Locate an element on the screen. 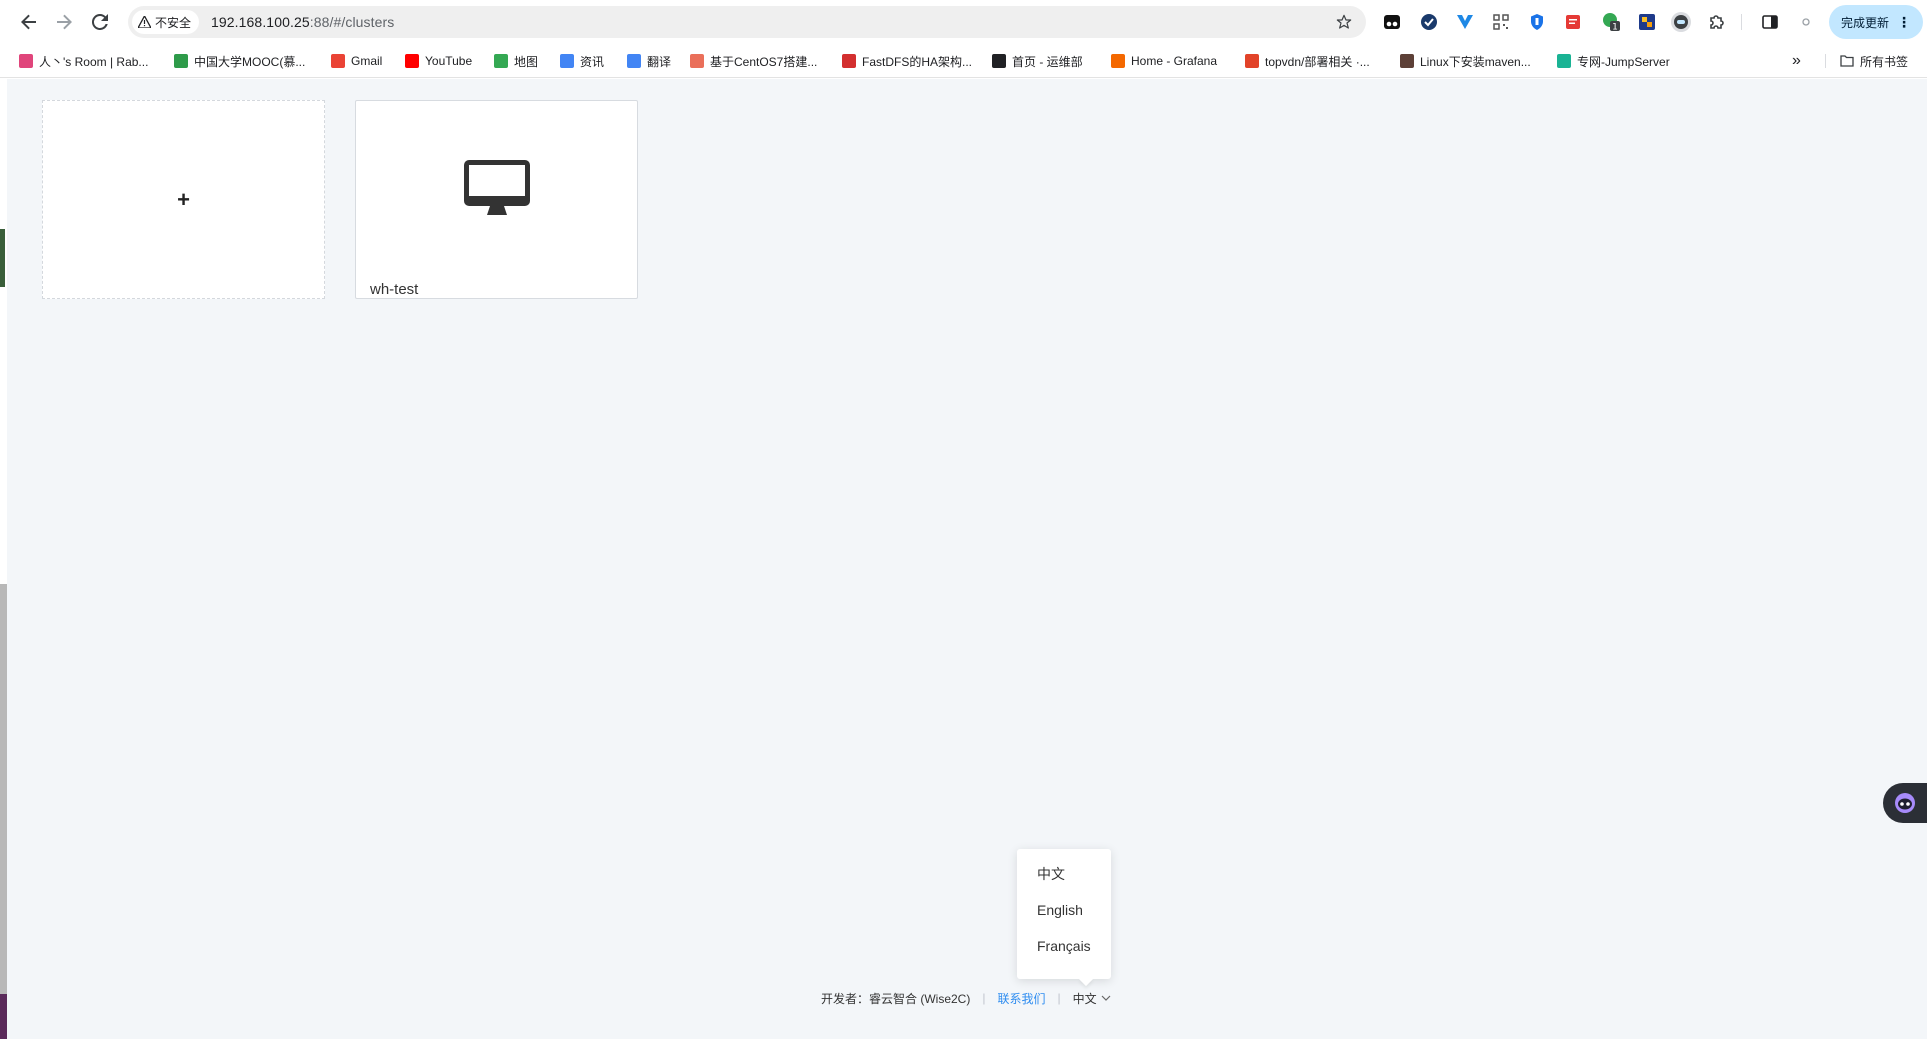 The width and height of the screenshot is (1927, 1039). grafana-icon is located at coordinates (1118, 61).